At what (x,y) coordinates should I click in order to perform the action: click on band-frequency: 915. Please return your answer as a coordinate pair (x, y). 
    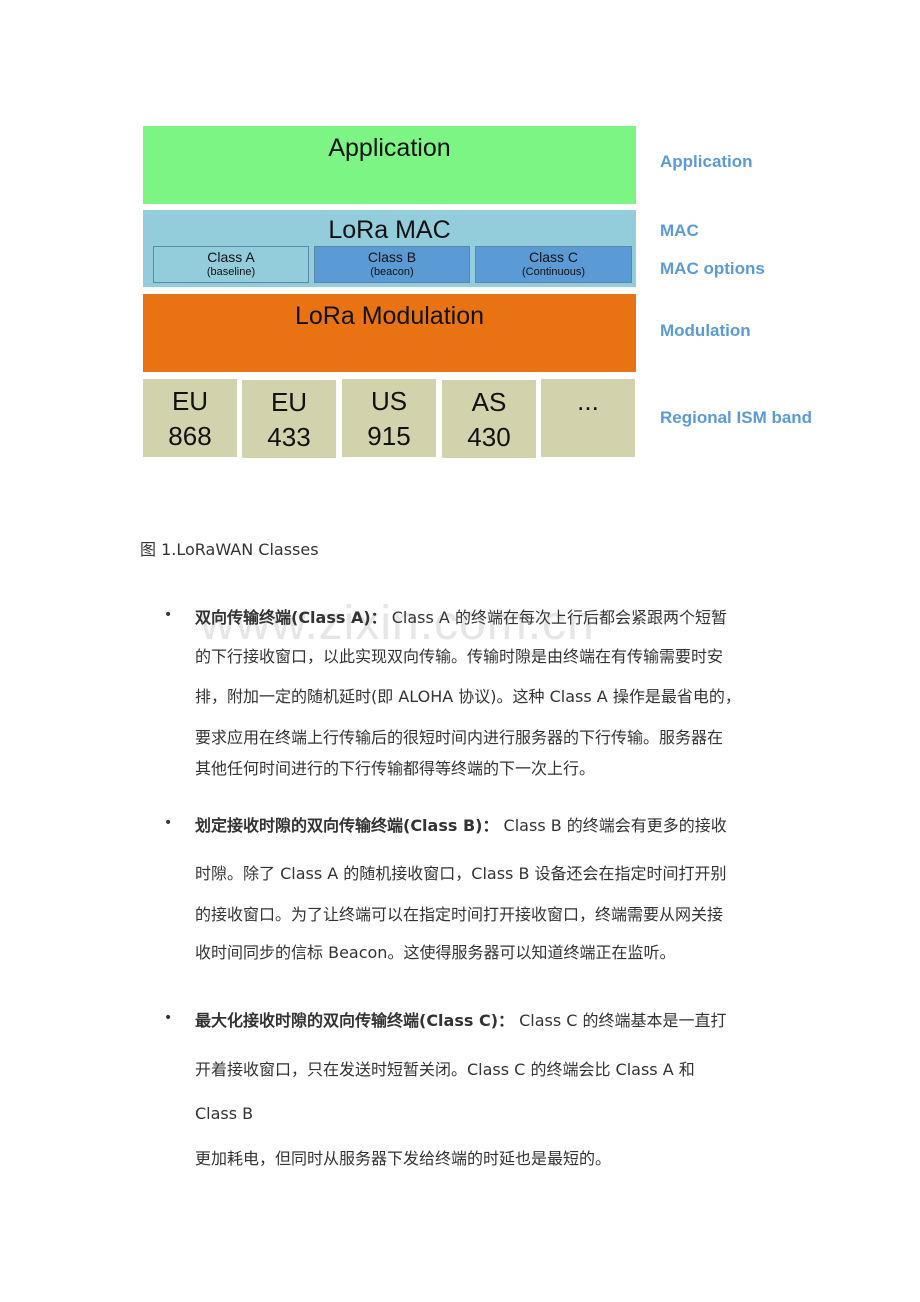
    Looking at the image, I should click on (389, 436).